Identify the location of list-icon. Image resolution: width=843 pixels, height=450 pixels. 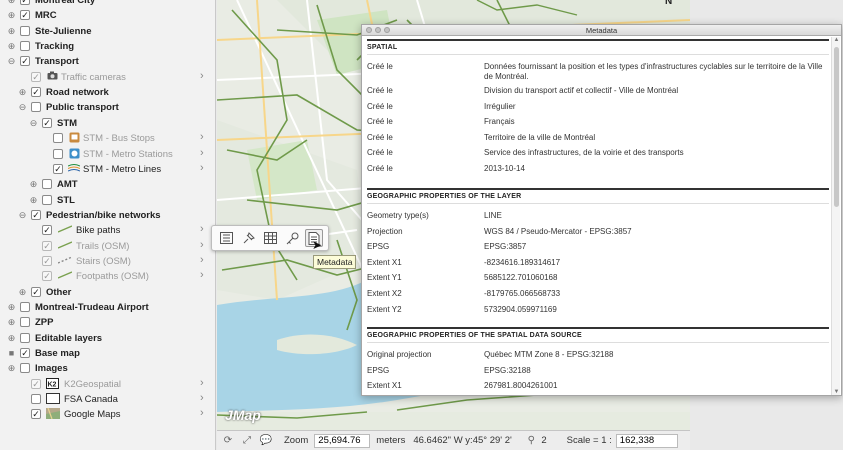
(226, 238).